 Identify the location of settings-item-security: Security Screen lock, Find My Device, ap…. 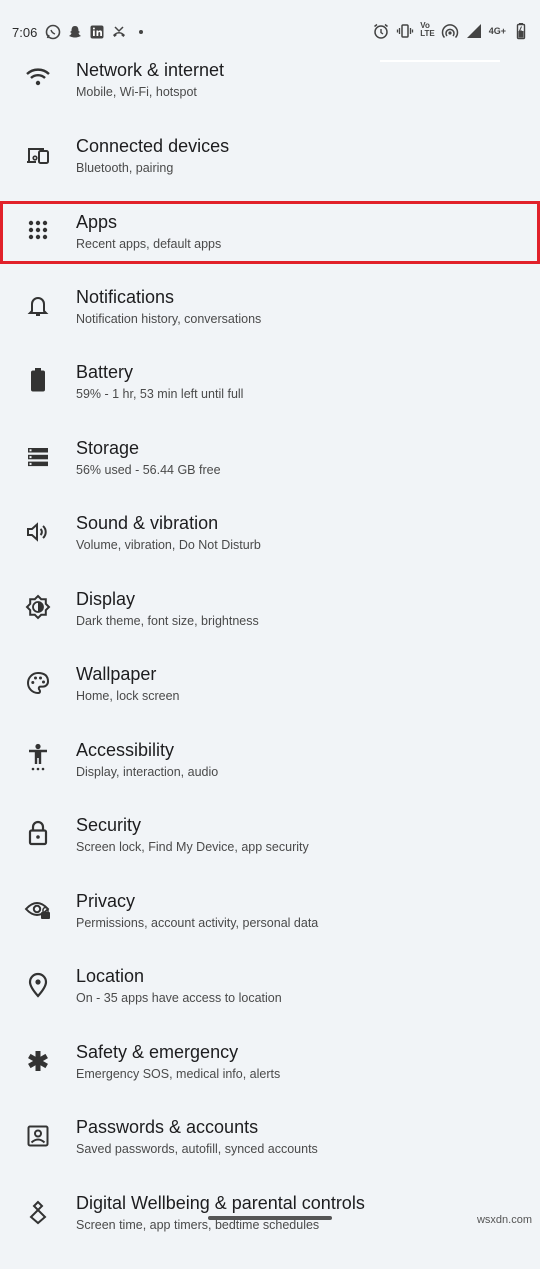
(270, 853).